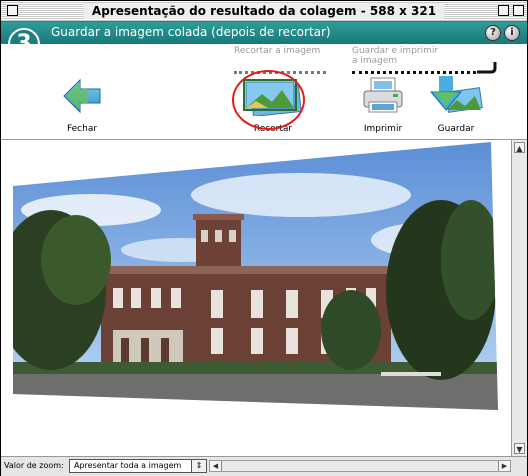 This screenshot has height=476, width=528. I want to click on close-button: Fechar, so click(82, 105).